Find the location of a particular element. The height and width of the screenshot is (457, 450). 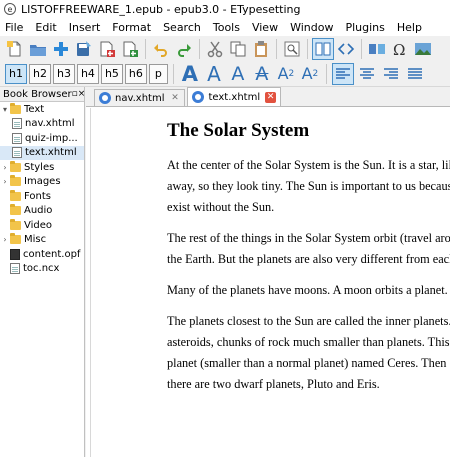

tab-label: text.xhtml is located at coordinates (234, 97).